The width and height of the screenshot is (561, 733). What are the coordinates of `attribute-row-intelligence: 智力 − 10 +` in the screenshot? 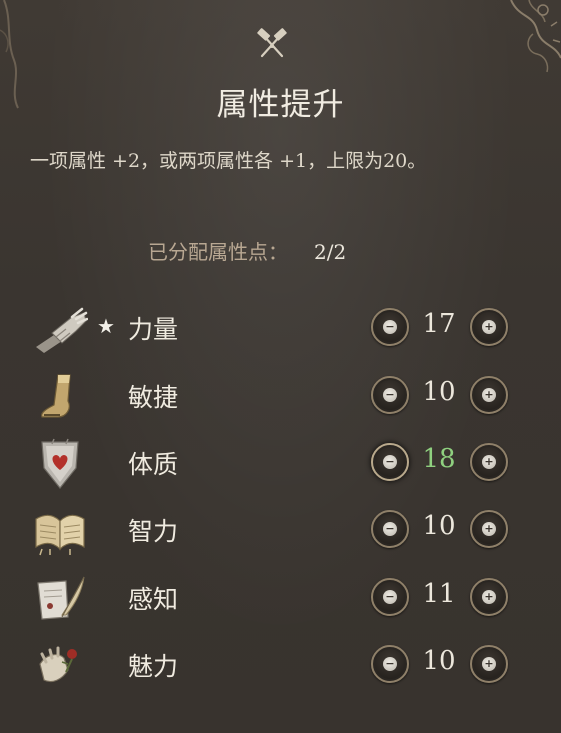 It's located at (280, 533).